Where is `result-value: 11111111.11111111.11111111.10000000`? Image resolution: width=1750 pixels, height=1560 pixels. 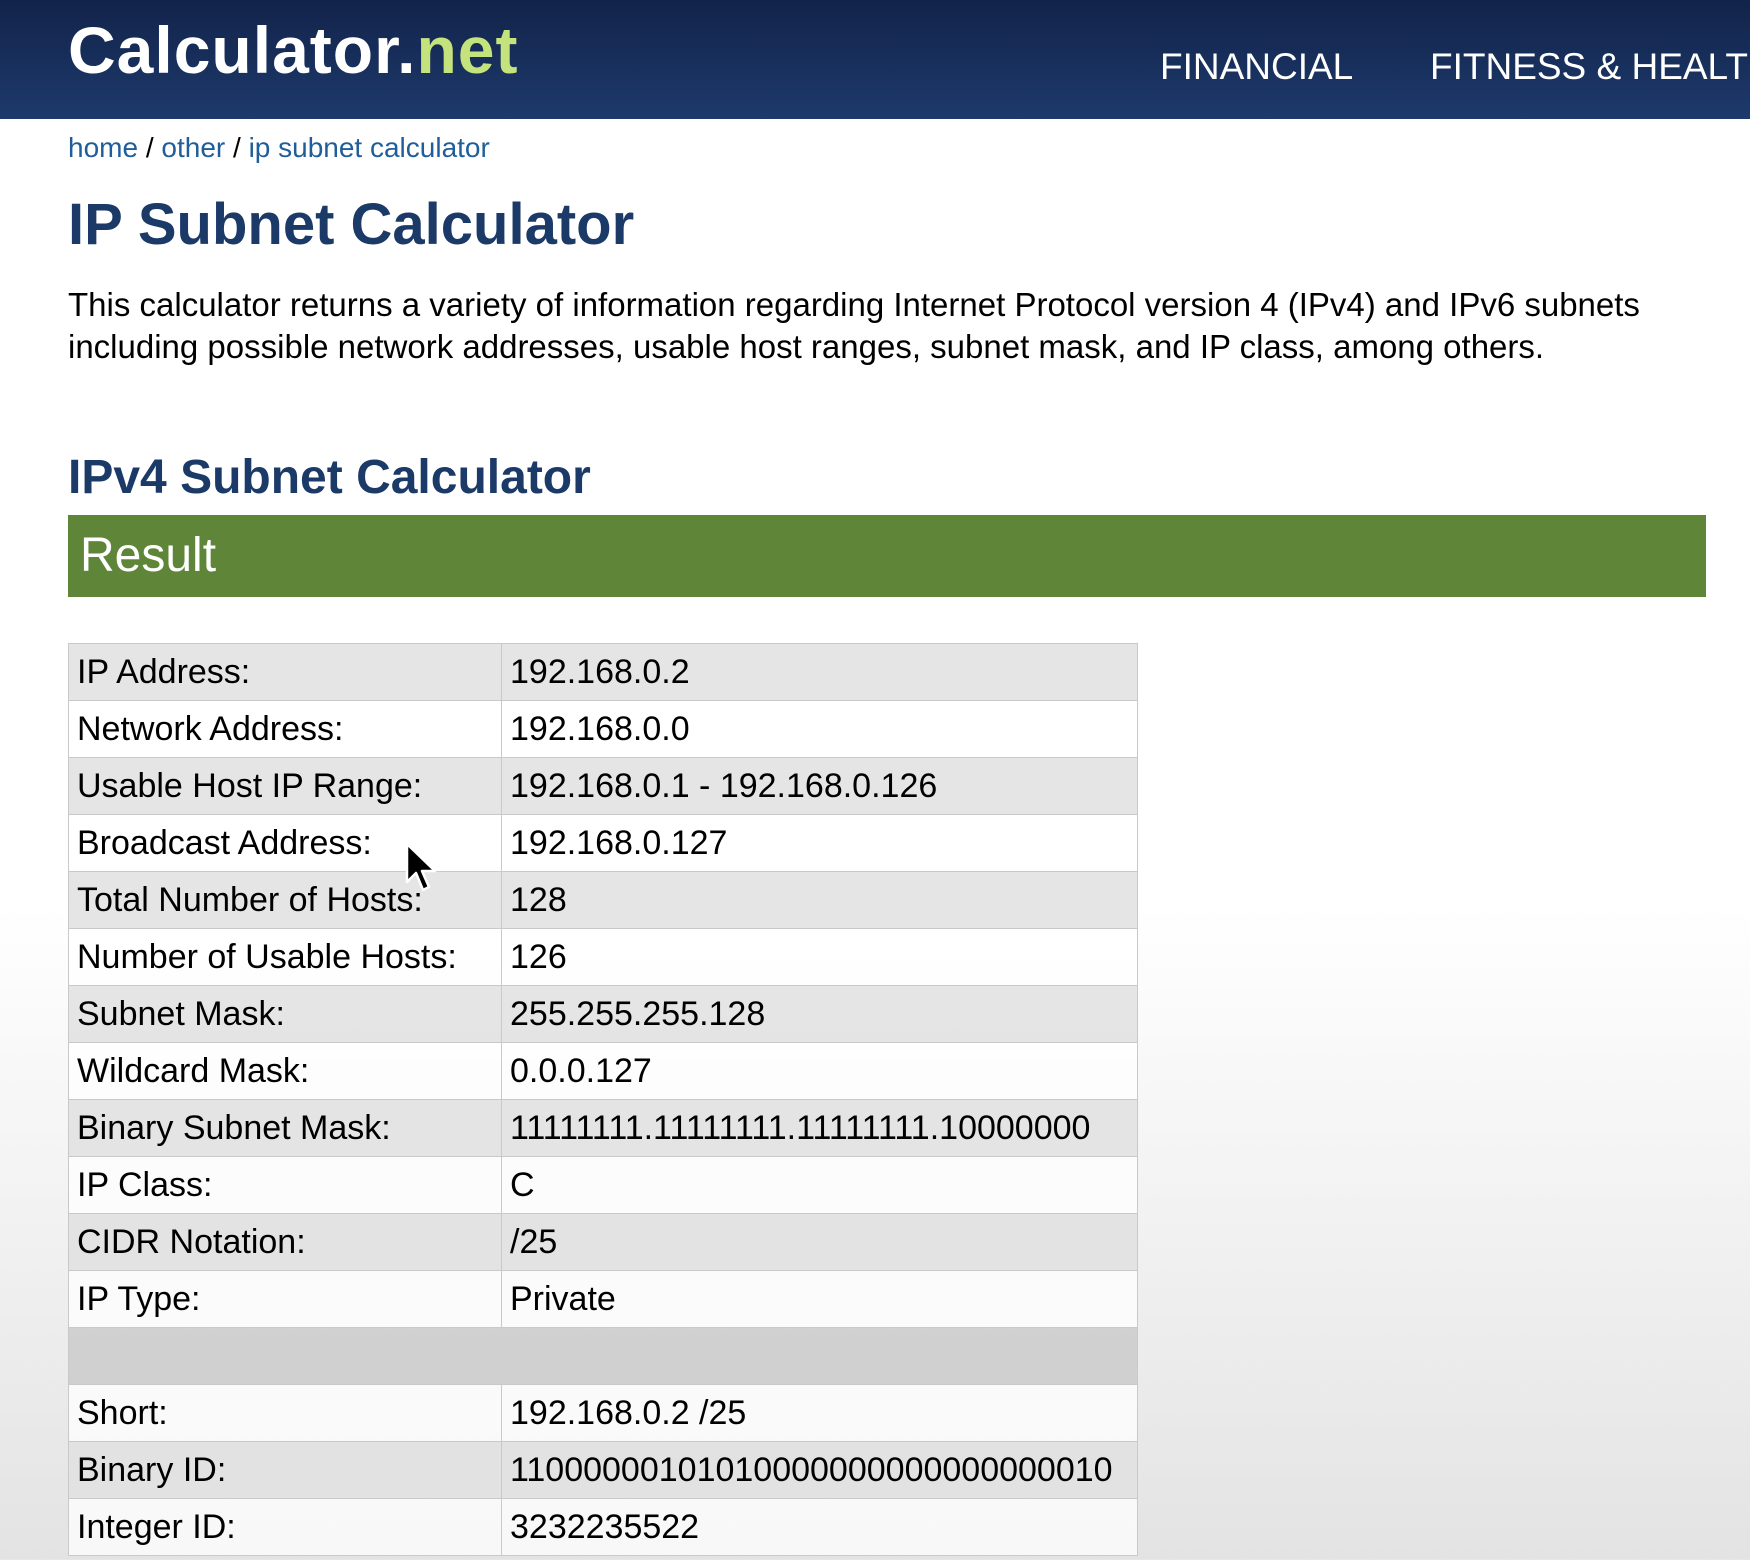 result-value: 11111111.11111111.11111111.10000000 is located at coordinates (819, 1128).